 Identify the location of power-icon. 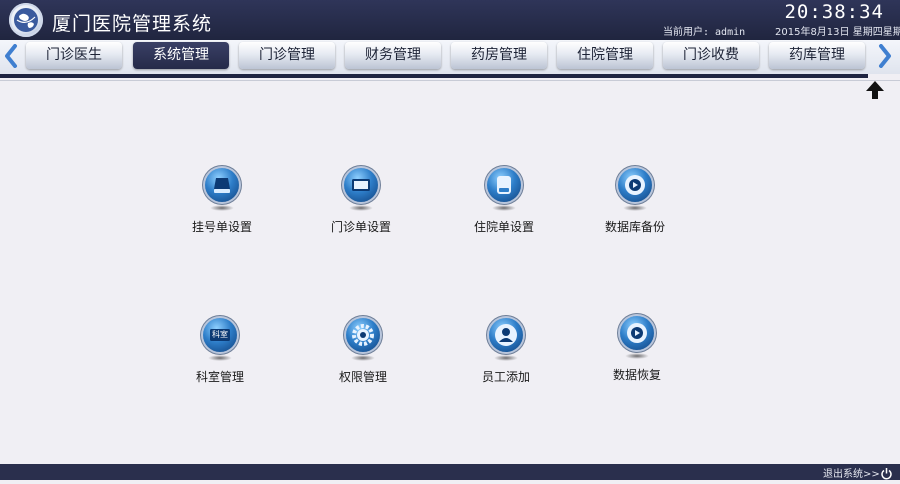
(886, 474).